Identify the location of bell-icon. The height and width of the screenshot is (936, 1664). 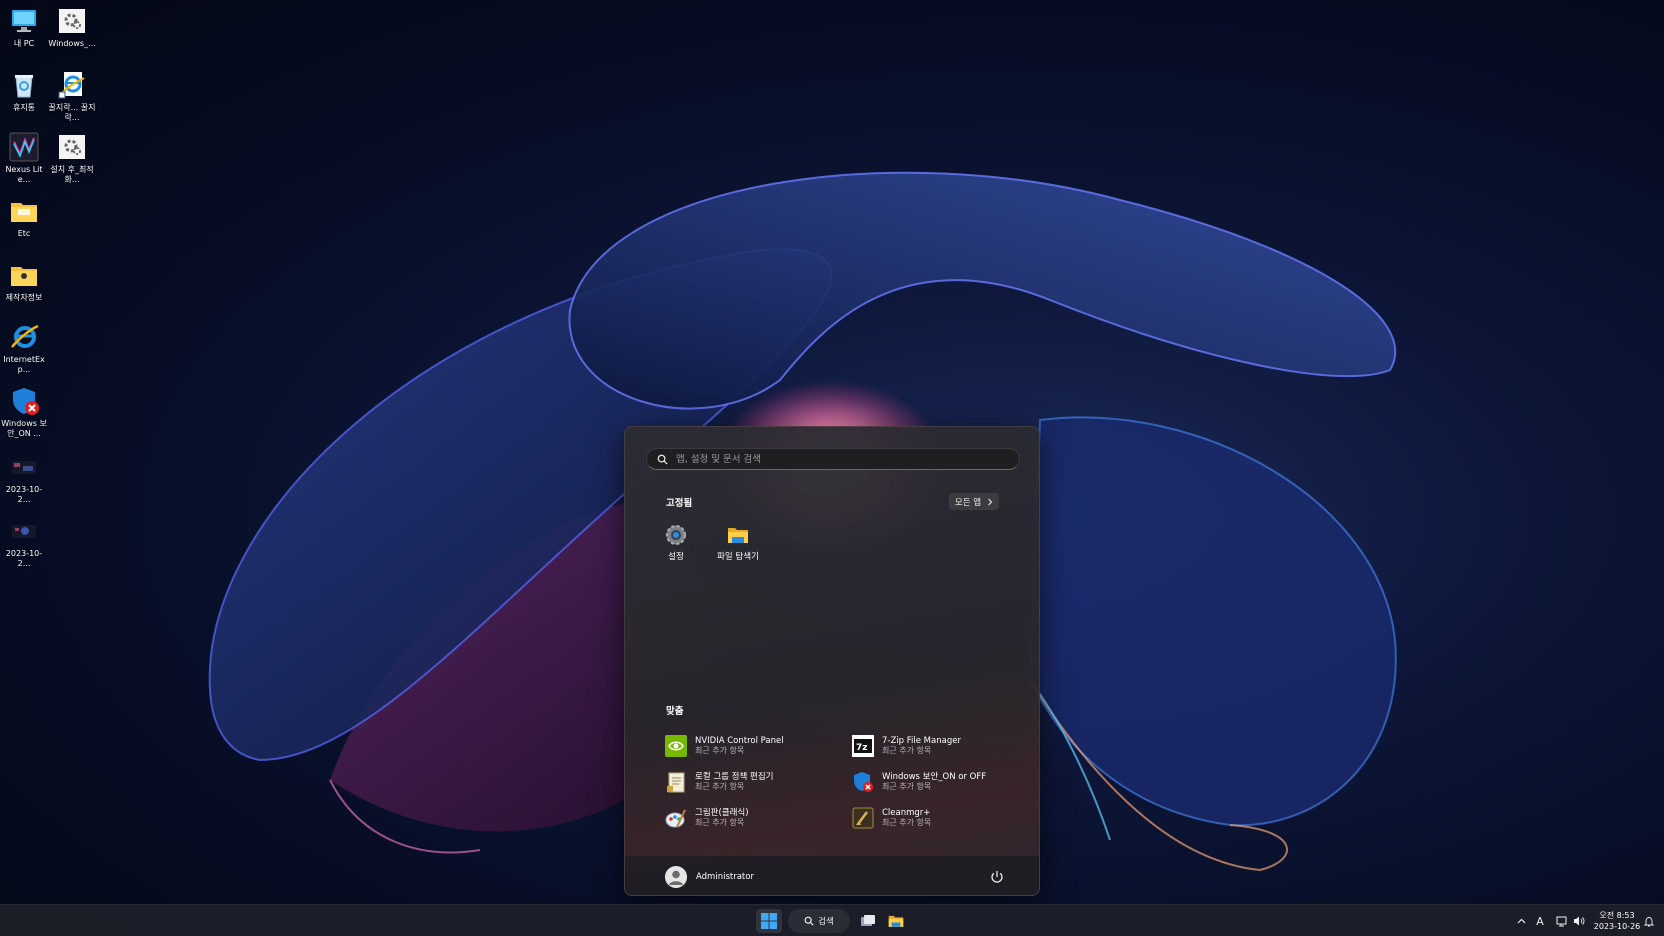
(1649, 921).